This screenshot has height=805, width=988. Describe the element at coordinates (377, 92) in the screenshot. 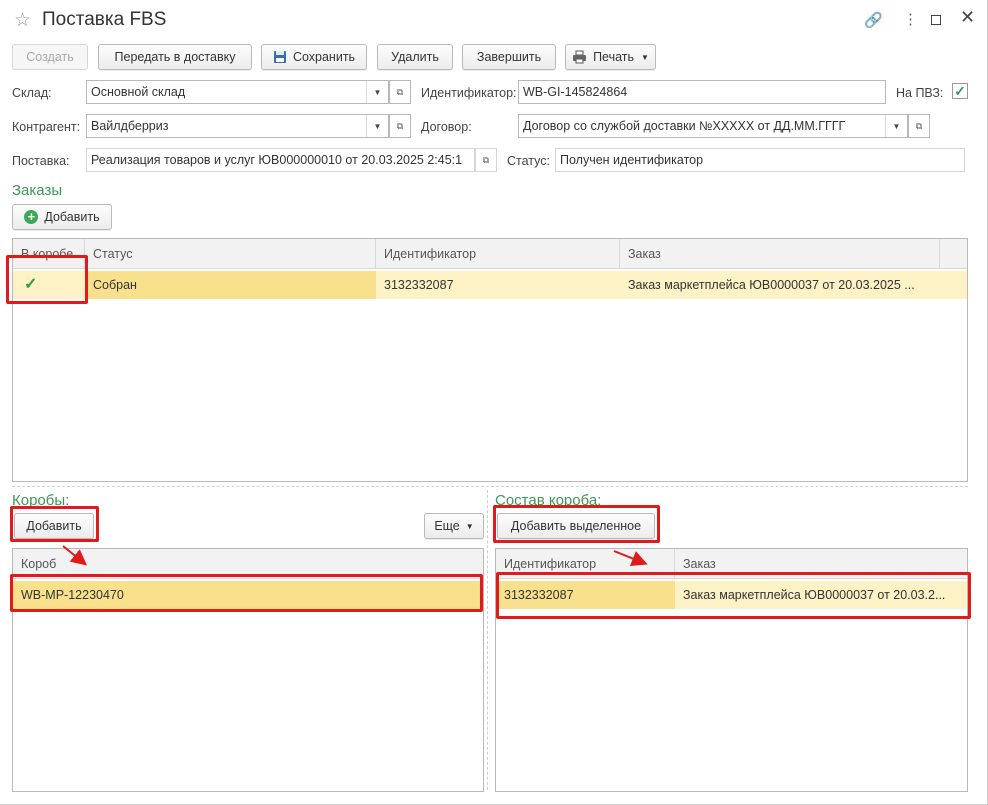

I see `warehouse-dropdown-icon: ▼` at that location.